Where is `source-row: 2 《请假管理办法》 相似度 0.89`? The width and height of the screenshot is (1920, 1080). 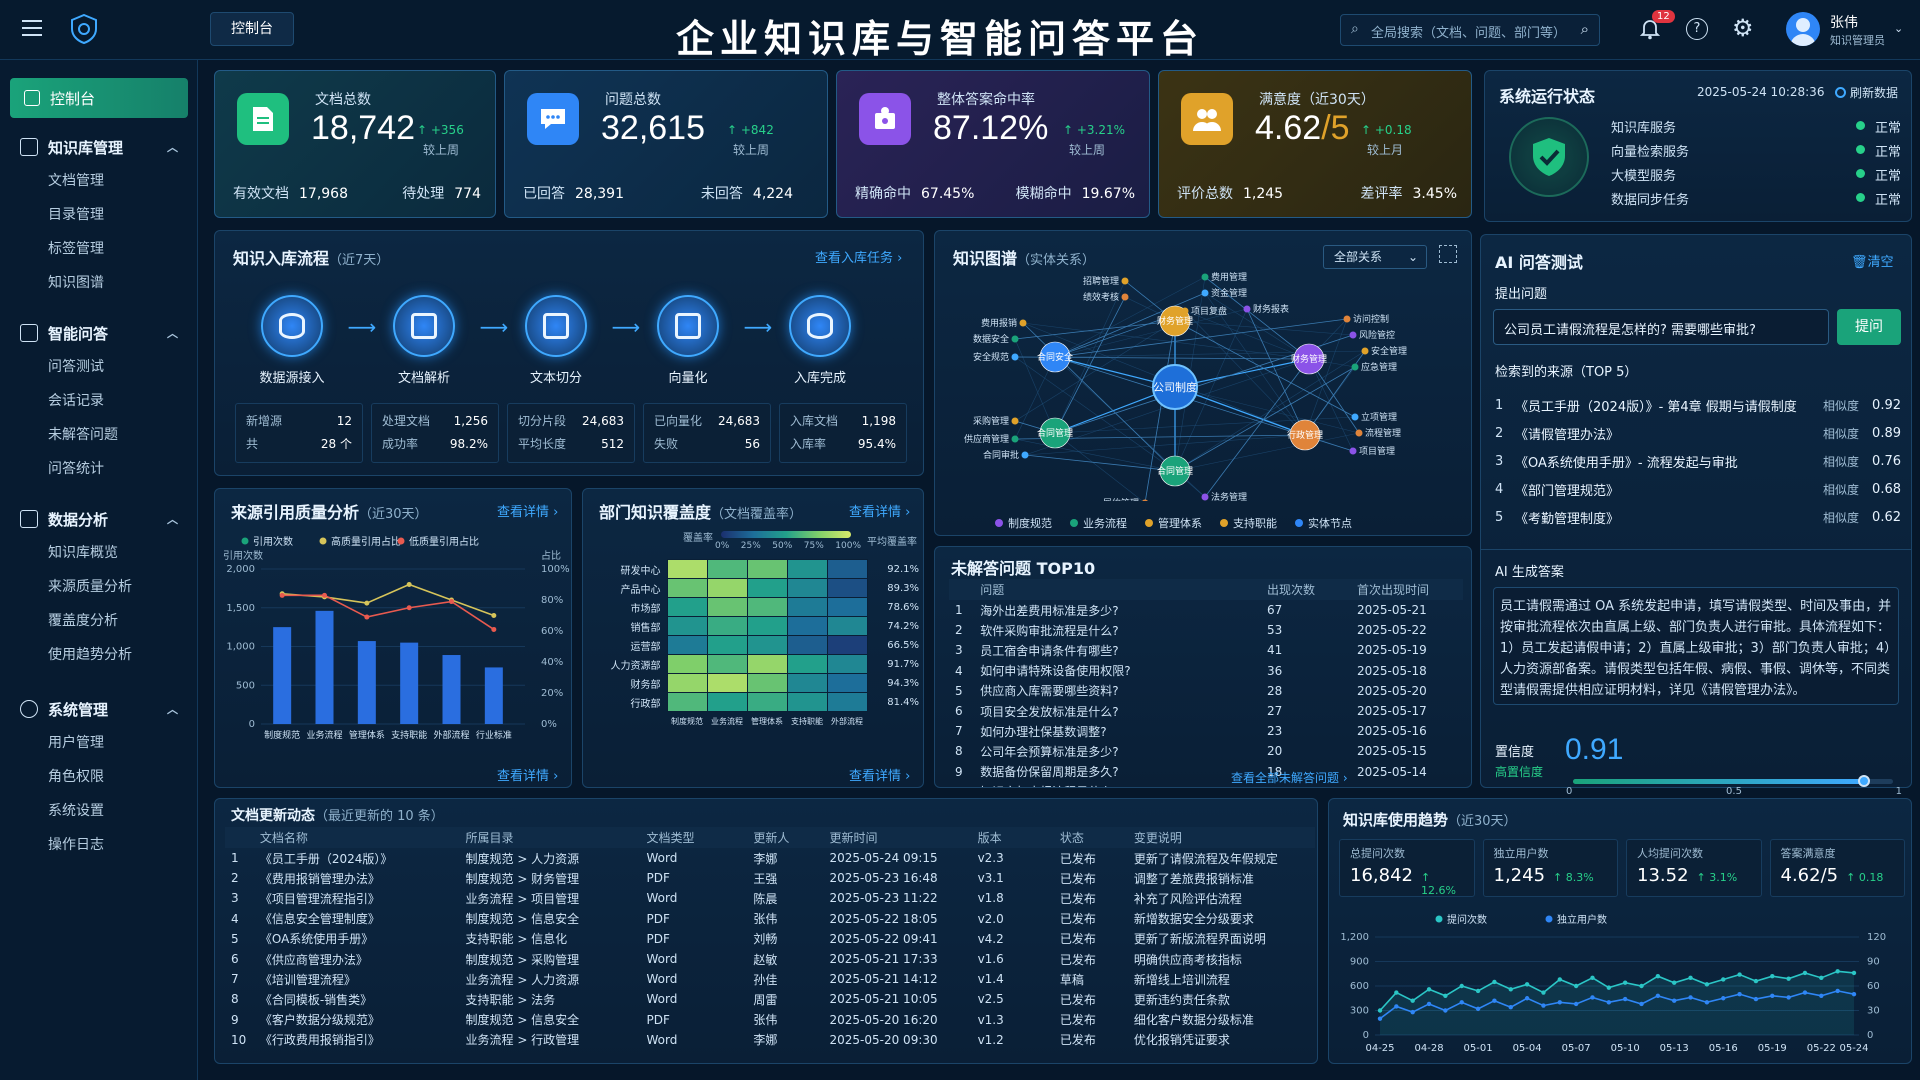 source-row: 2 《请假管理办法》 相似度 0.89 is located at coordinates (1698, 433).